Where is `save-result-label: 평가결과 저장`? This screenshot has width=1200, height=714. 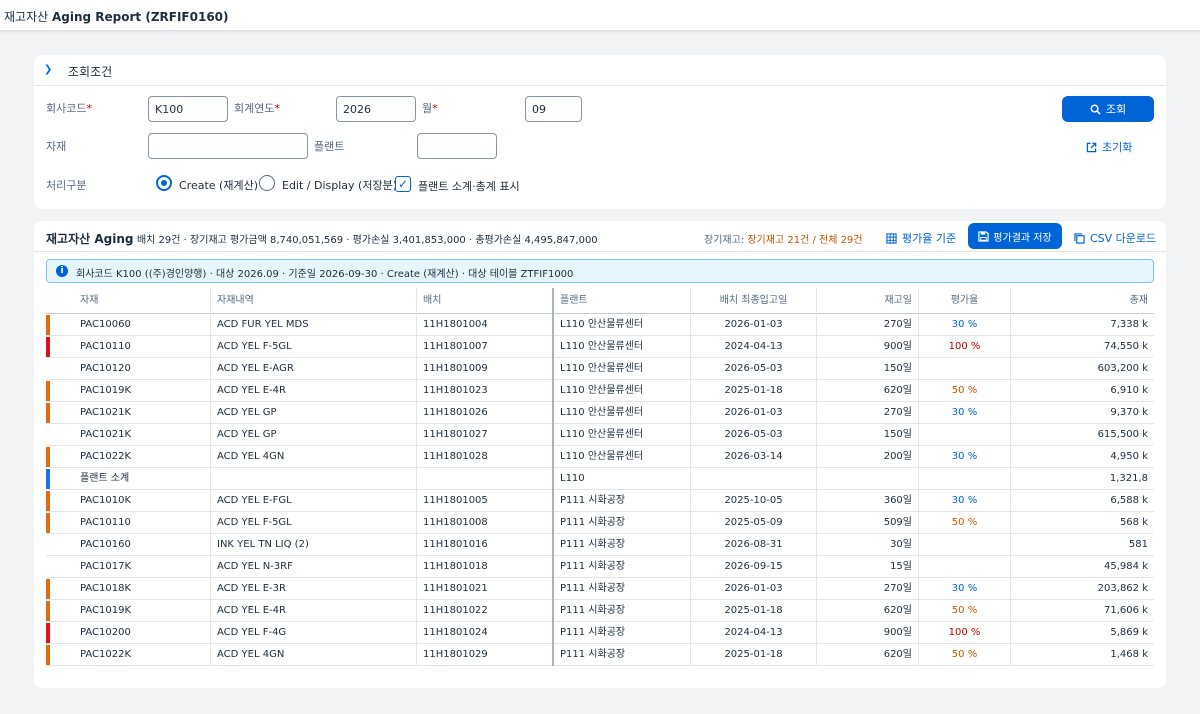
save-result-label: 평가결과 저장 is located at coordinates (1022, 238).